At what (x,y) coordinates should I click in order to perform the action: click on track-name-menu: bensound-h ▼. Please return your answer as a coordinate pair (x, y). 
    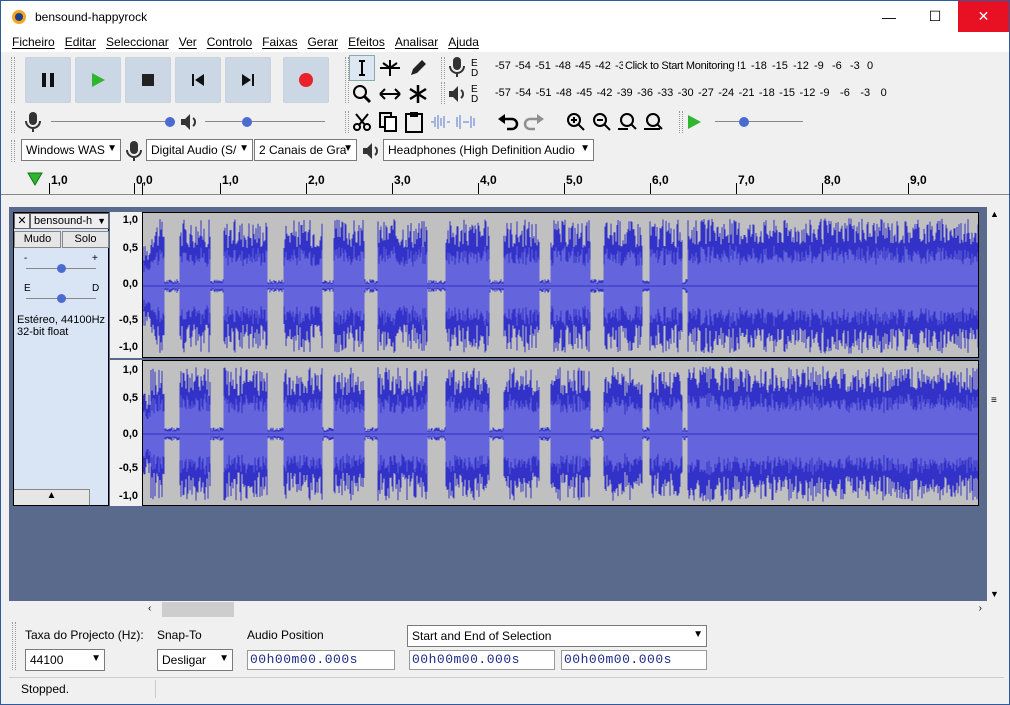
    Looking at the image, I should click on (69, 221).